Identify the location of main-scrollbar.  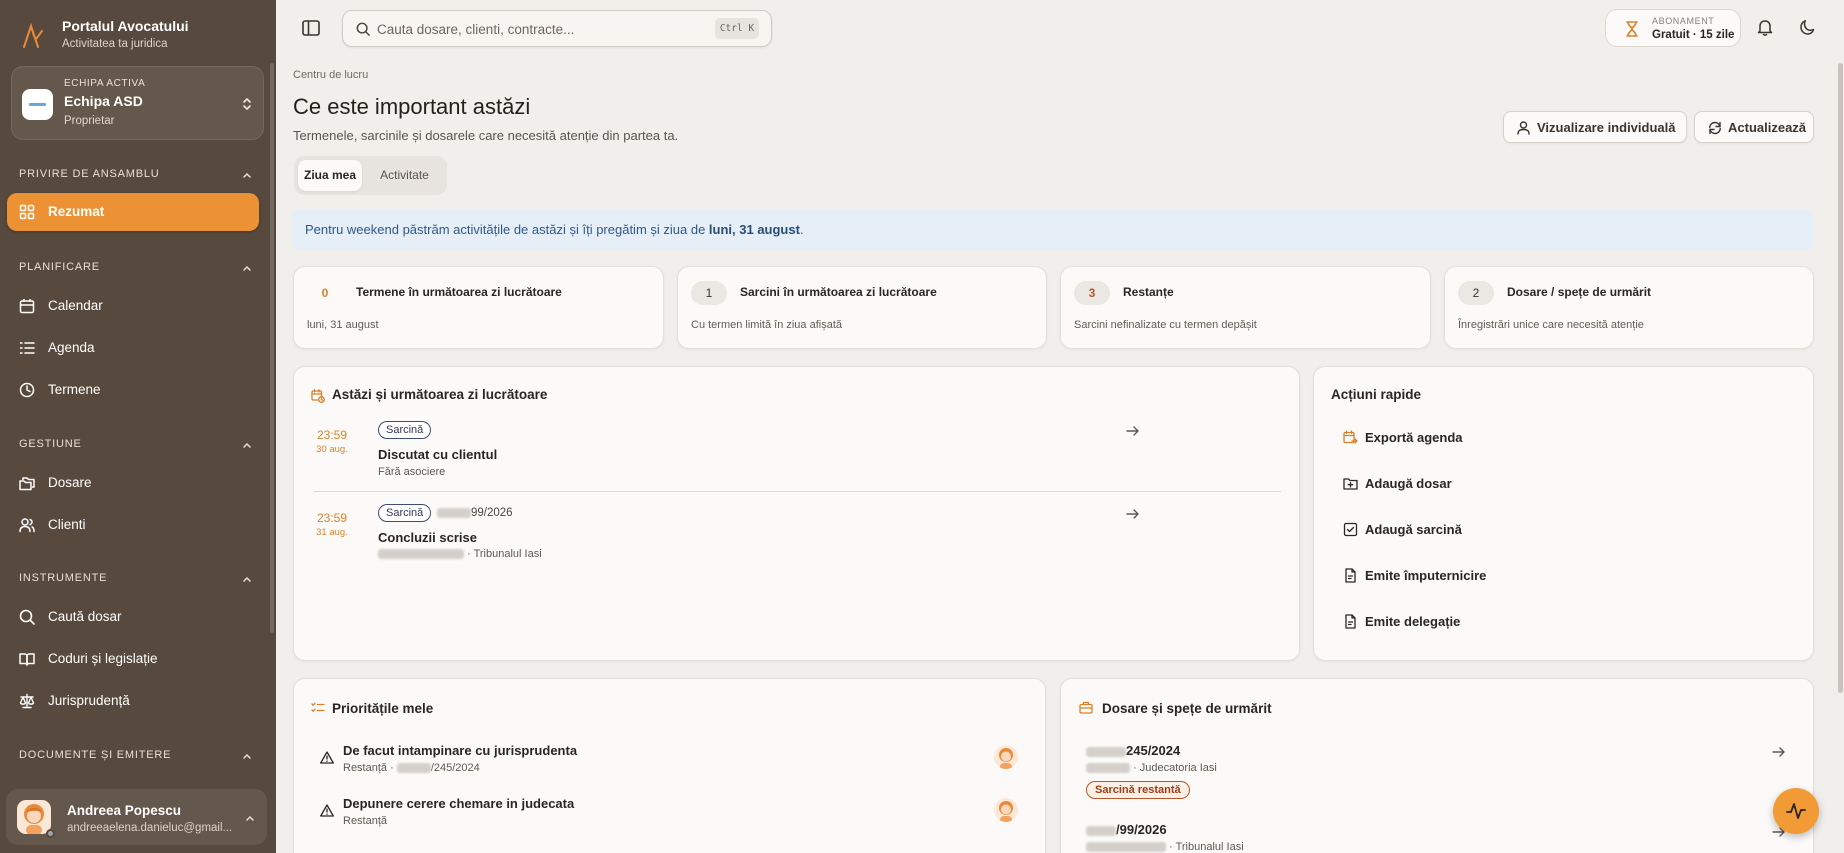
(1840, 378).